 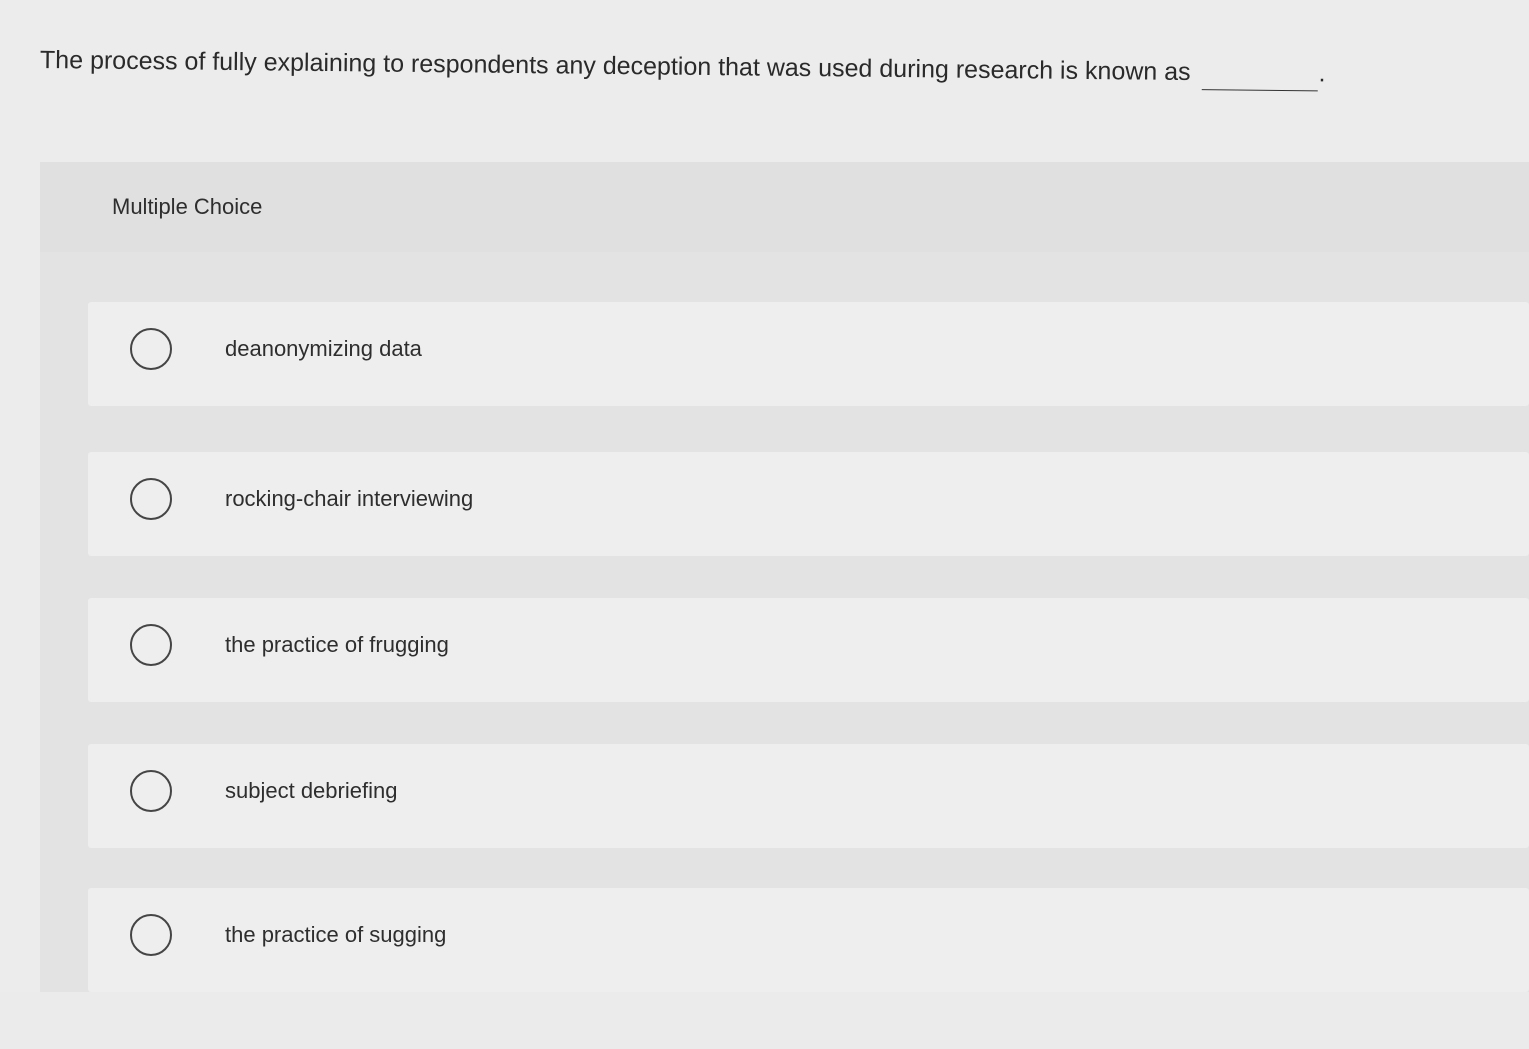 I want to click on option-label: deanonymizing data, so click(x=323, y=348).